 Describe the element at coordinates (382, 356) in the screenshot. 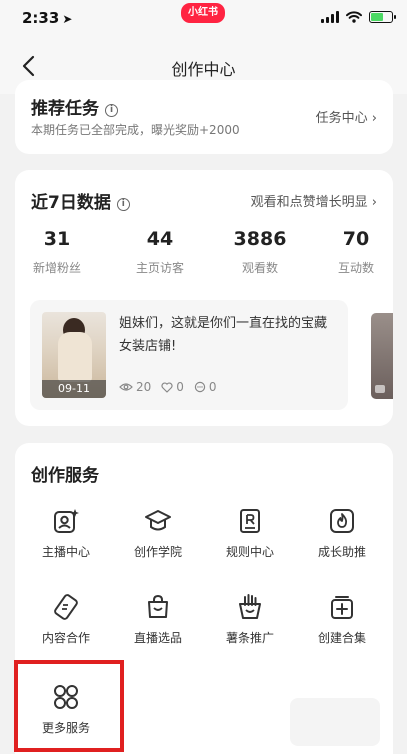

I see `next-note-thumbnail` at that location.